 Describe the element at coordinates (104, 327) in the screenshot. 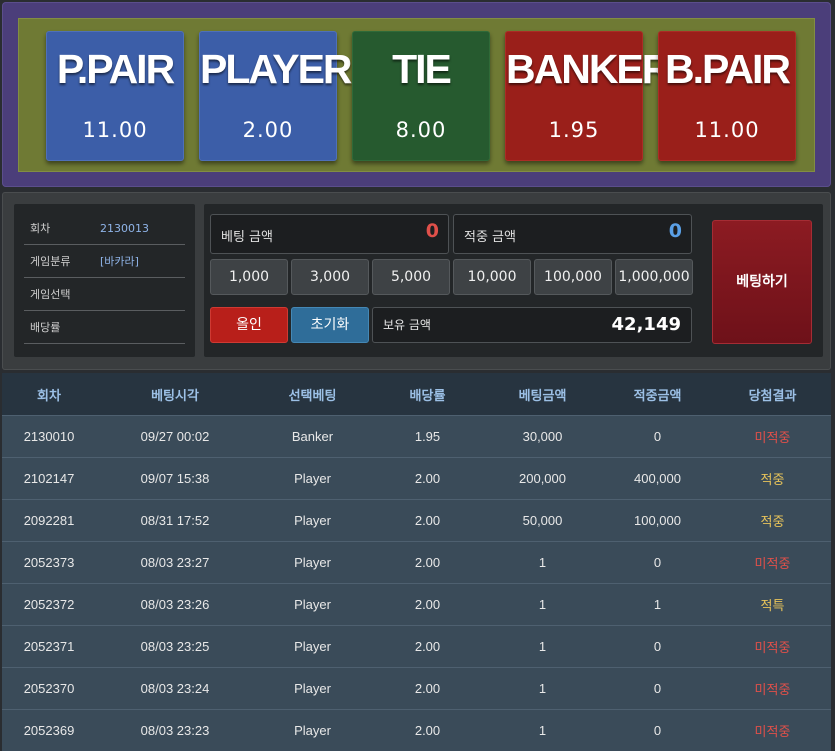

I see `info-row-odds: 배당률` at that location.